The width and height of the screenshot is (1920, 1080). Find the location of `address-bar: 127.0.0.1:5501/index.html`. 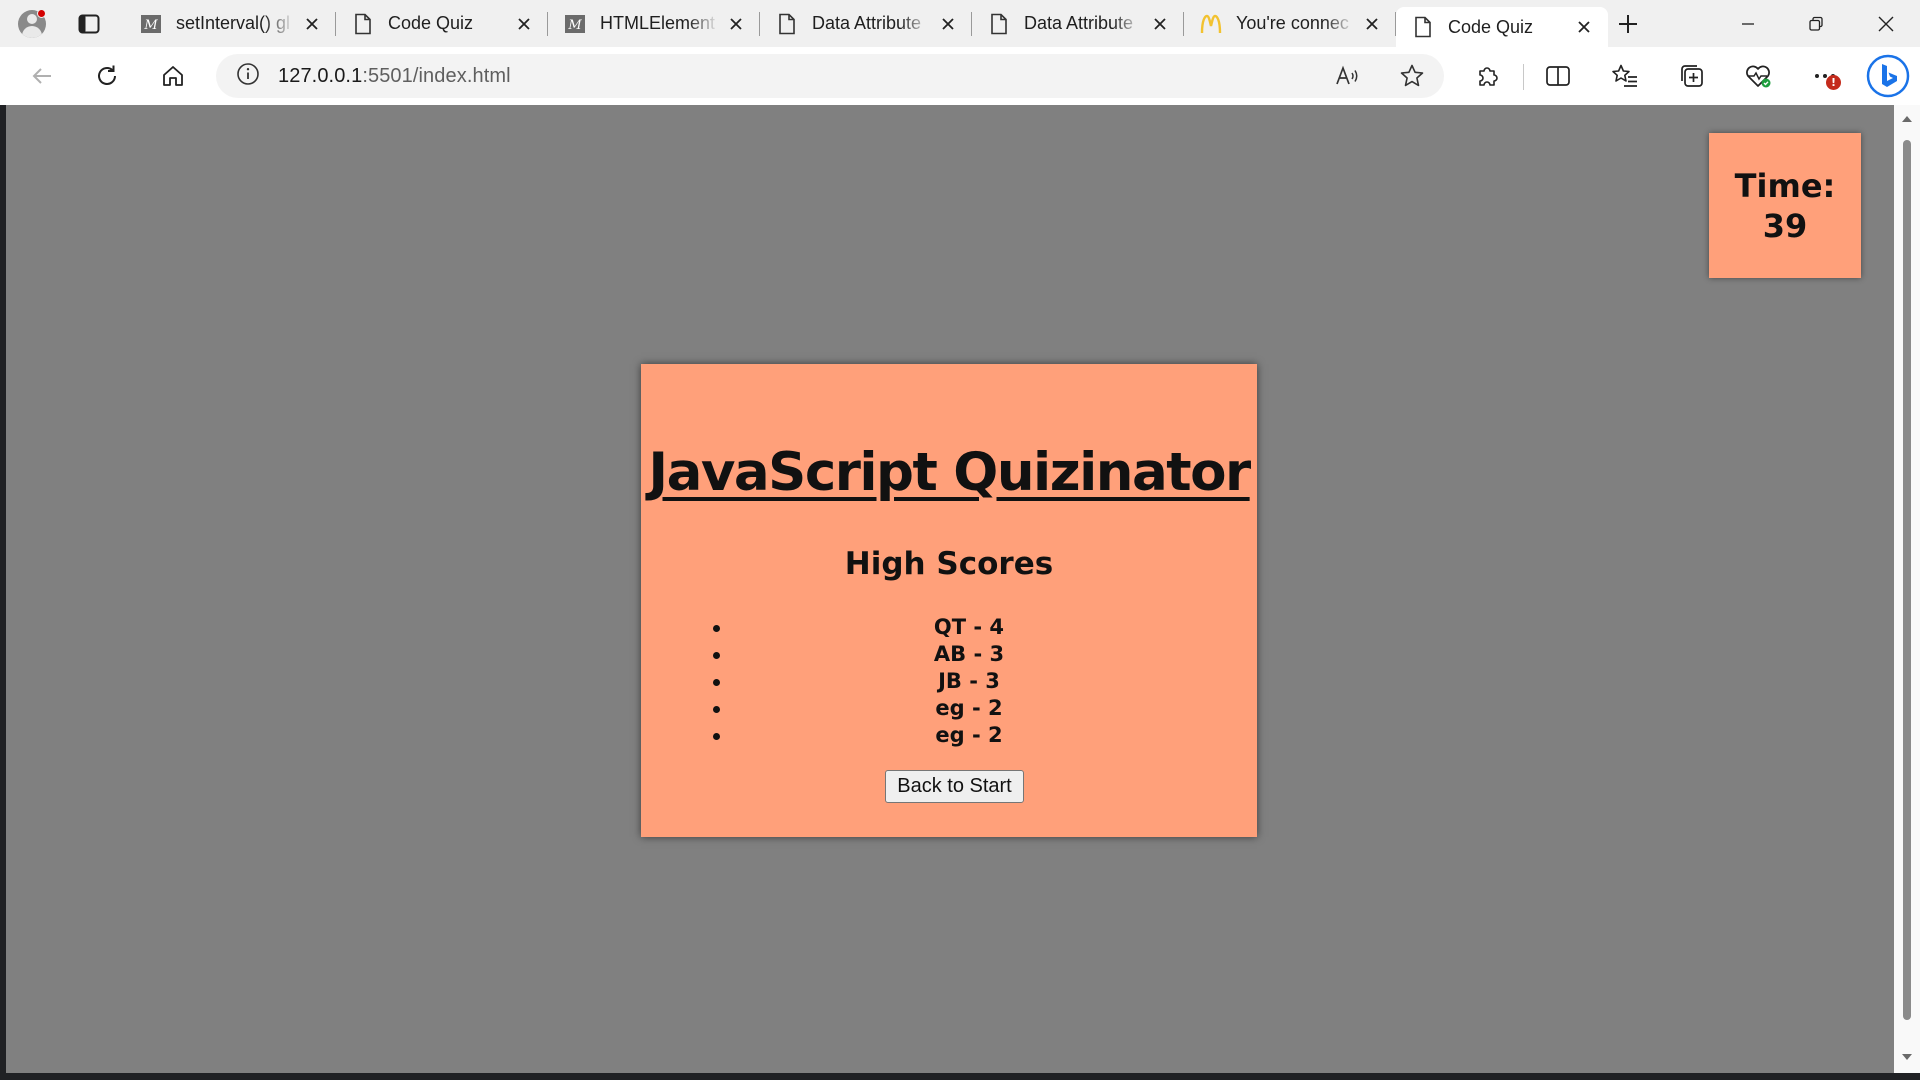

address-bar: 127.0.0.1:5501/index.html is located at coordinates (830, 76).